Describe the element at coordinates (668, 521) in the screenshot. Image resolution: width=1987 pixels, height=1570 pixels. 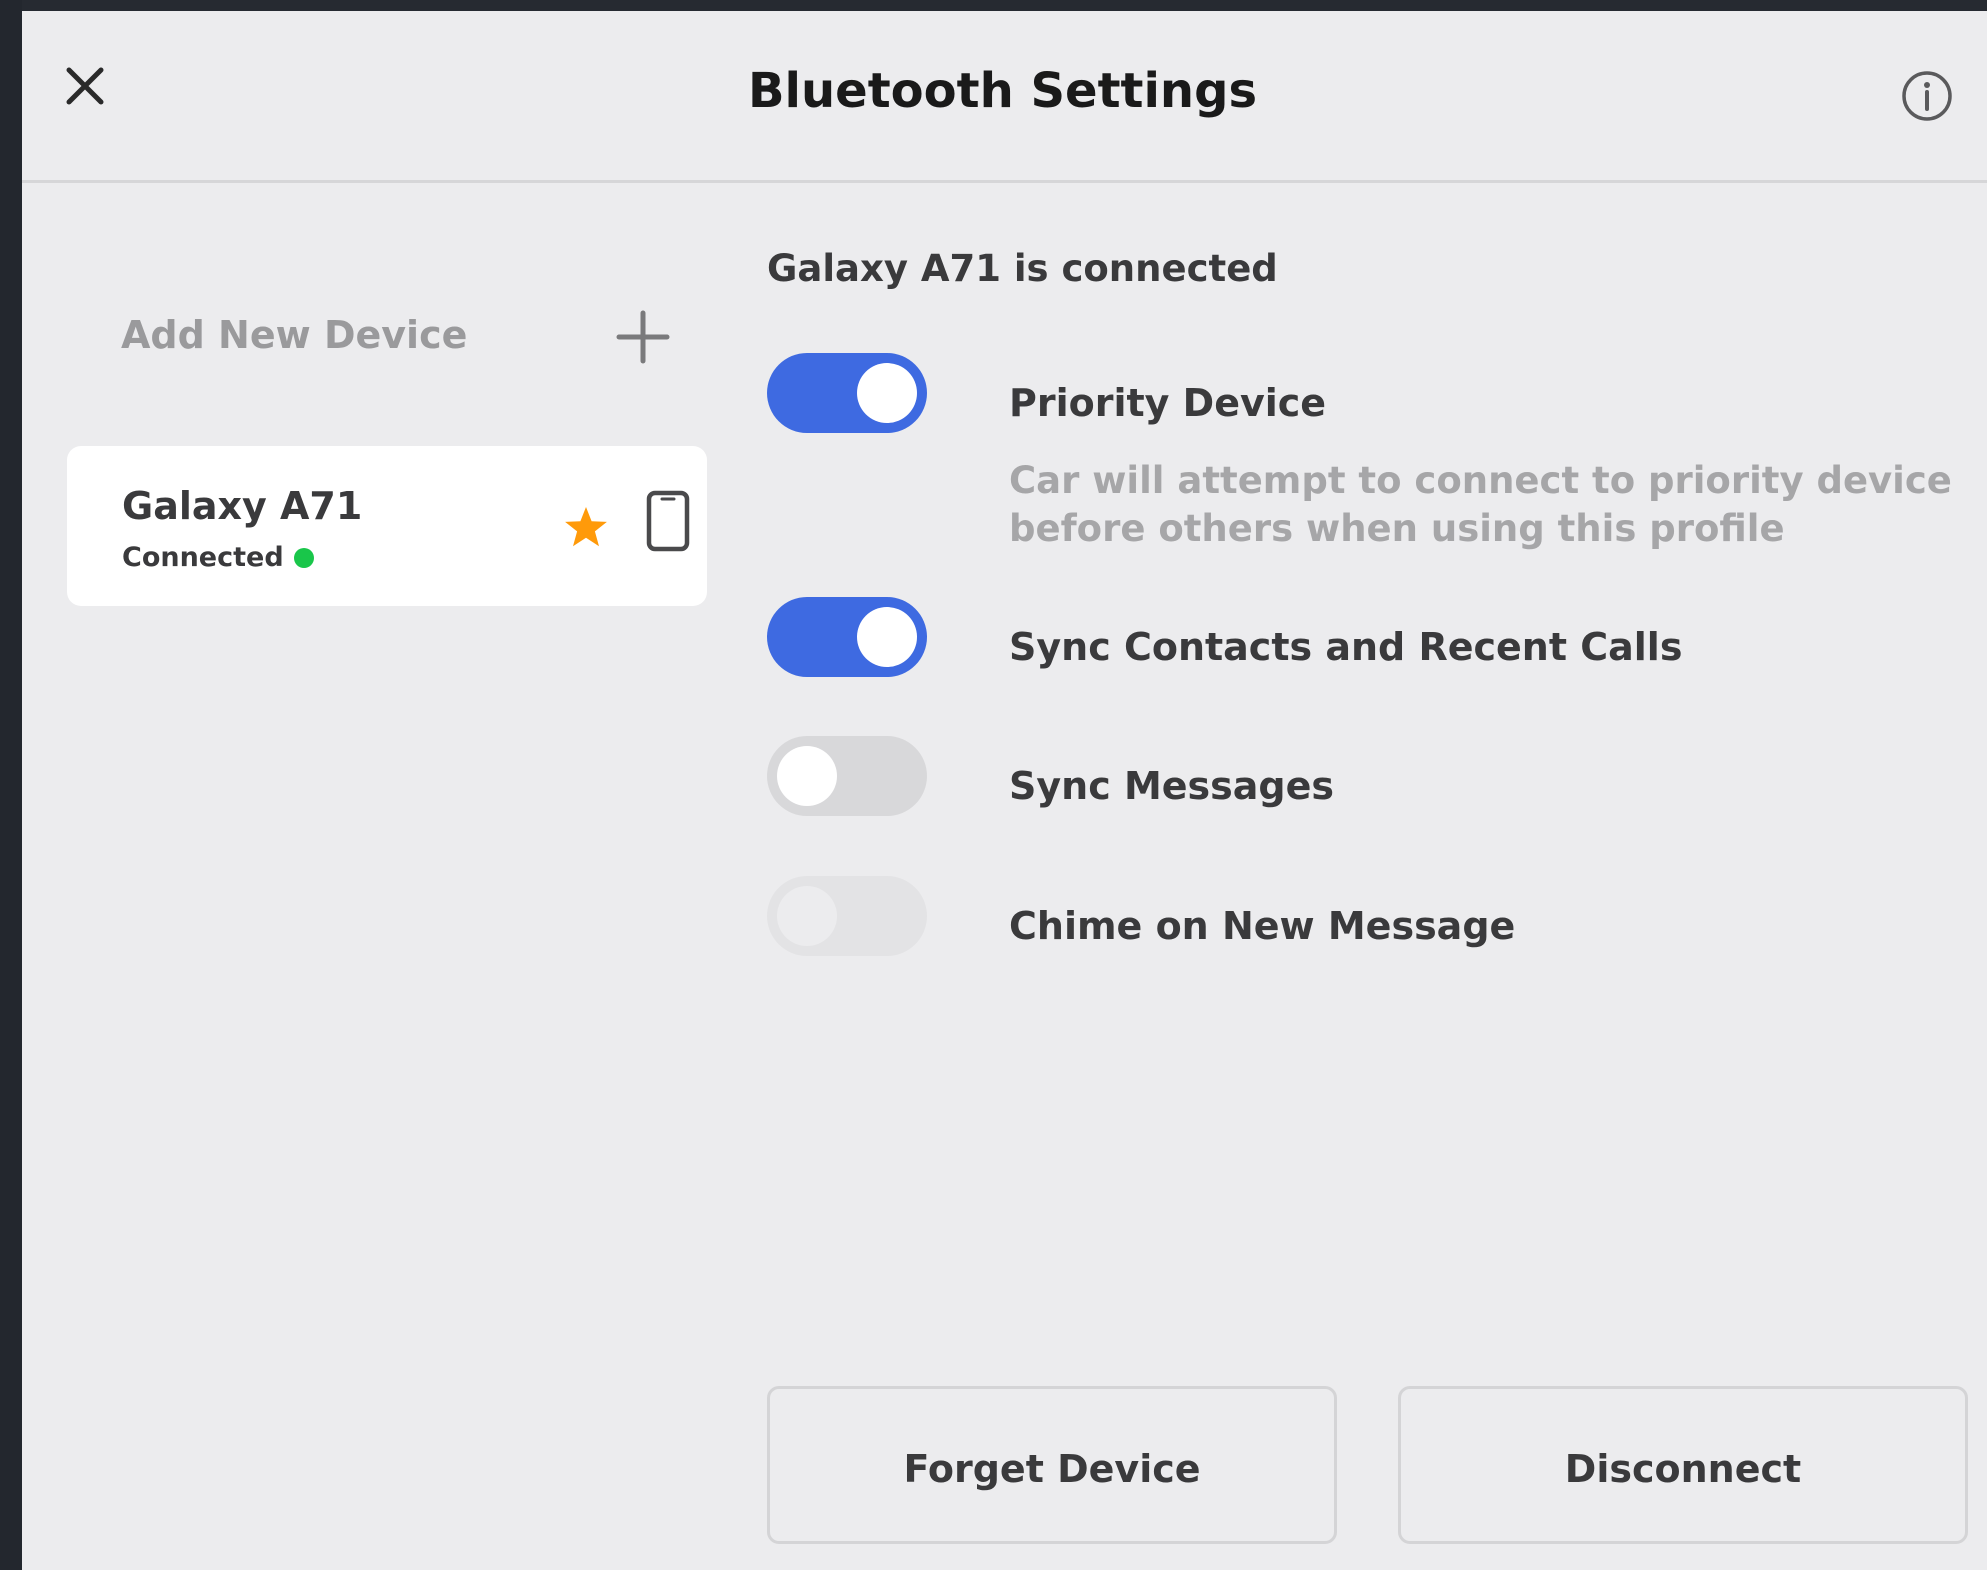
I see `phone-icon` at that location.